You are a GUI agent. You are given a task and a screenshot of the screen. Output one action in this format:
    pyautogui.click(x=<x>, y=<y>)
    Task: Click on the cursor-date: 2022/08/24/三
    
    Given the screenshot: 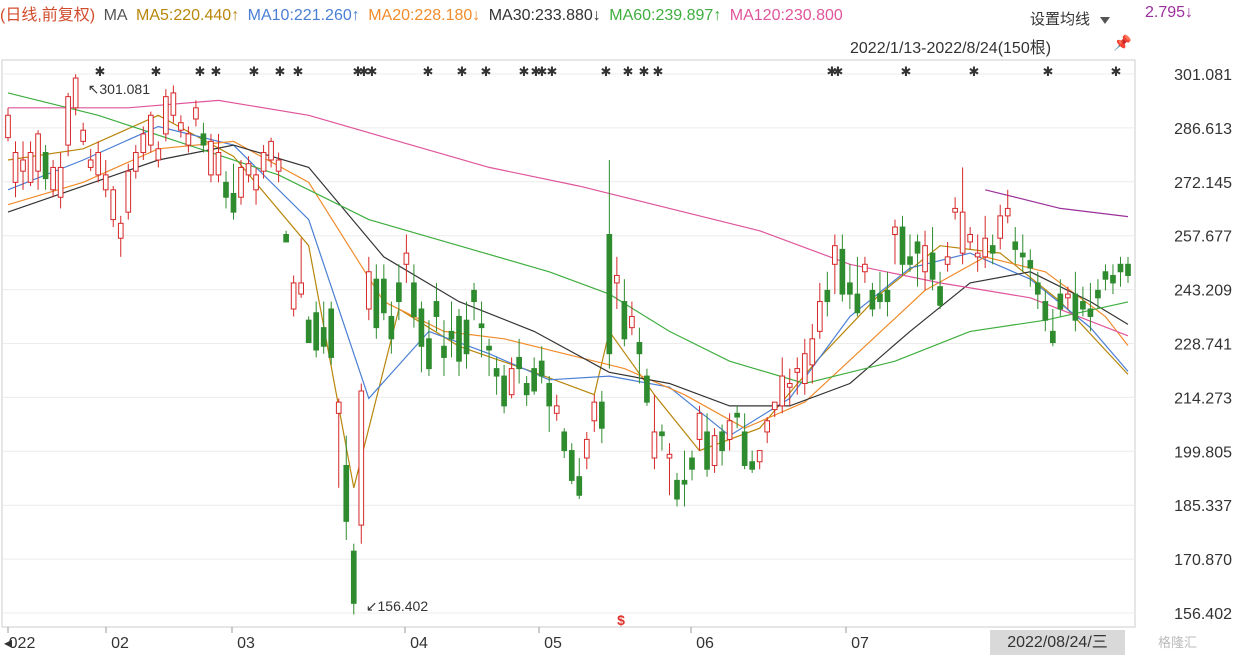 What is the action you would take?
    pyautogui.click(x=1057, y=642)
    